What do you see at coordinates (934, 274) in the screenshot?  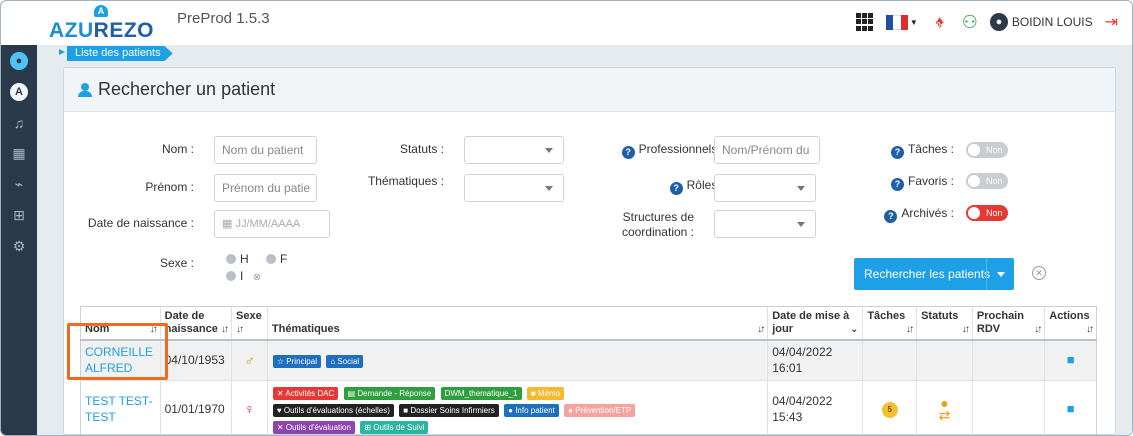 I see `search-patients-button: Rechercher les patients` at bounding box center [934, 274].